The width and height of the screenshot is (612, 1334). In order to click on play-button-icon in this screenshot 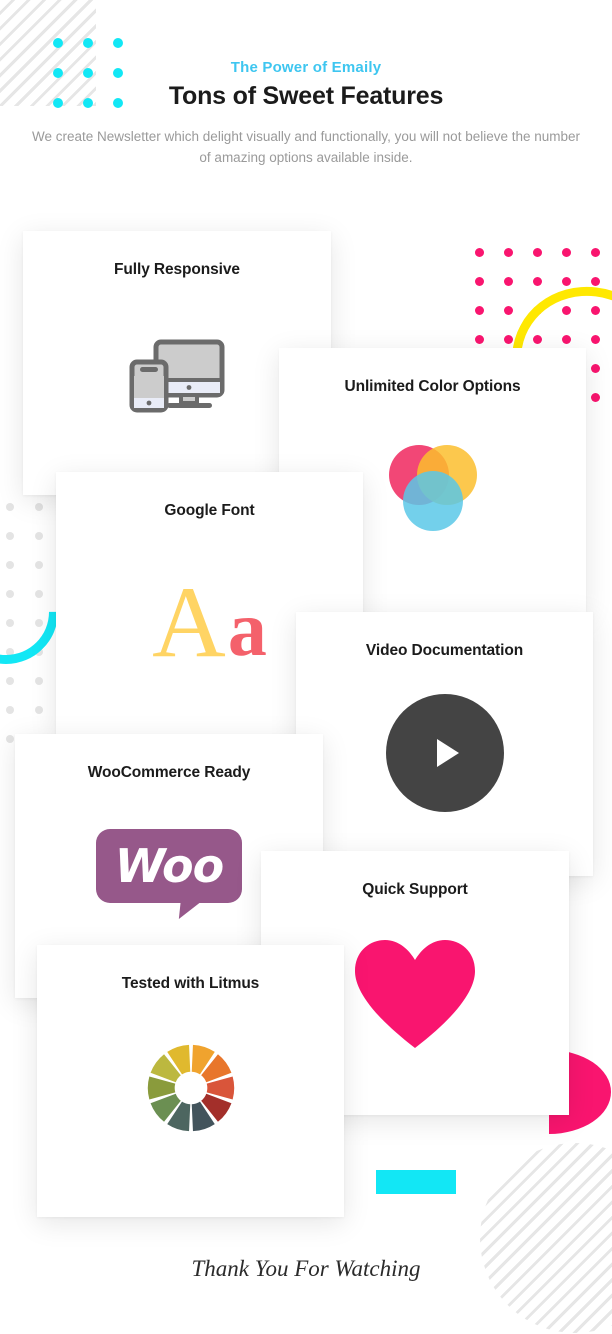, I will do `click(444, 753)`.